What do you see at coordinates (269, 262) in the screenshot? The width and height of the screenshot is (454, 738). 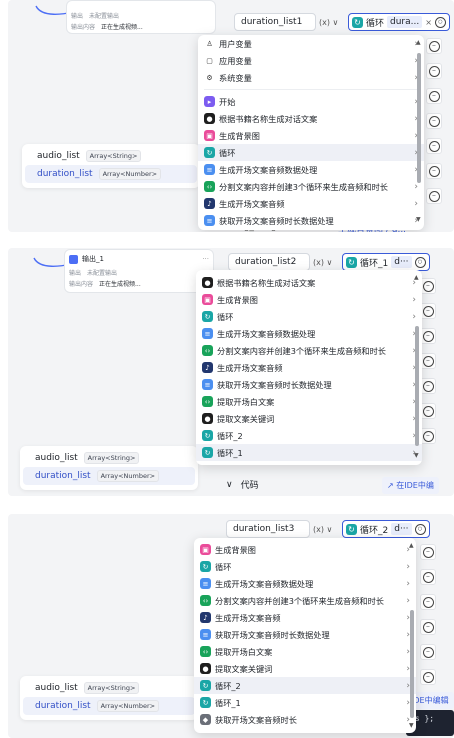 I see `variable-name-field: duration_list2` at bounding box center [269, 262].